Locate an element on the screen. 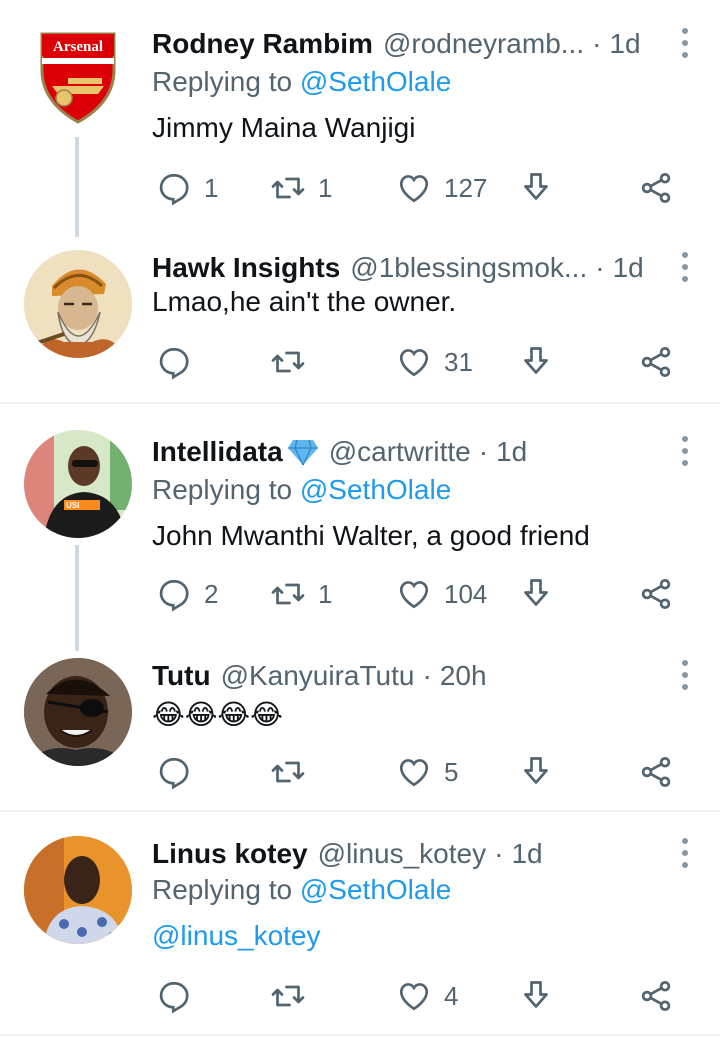  bearded-figure-painting-icon is located at coordinates (78, 304).